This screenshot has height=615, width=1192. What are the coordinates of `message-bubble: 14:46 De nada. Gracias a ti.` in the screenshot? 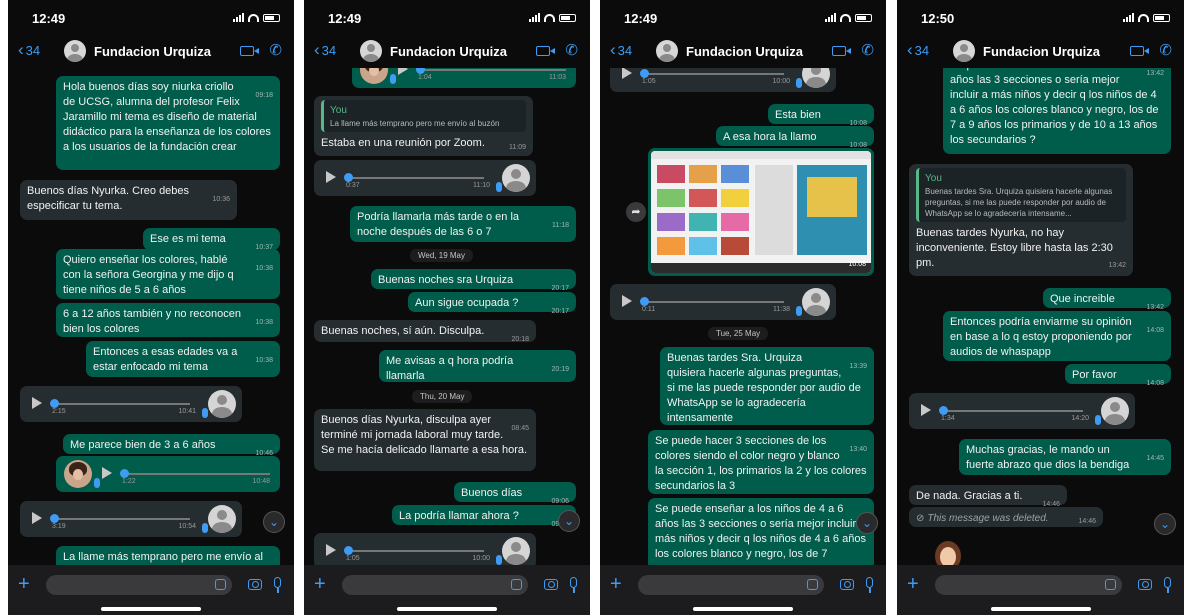 It's located at (988, 496).